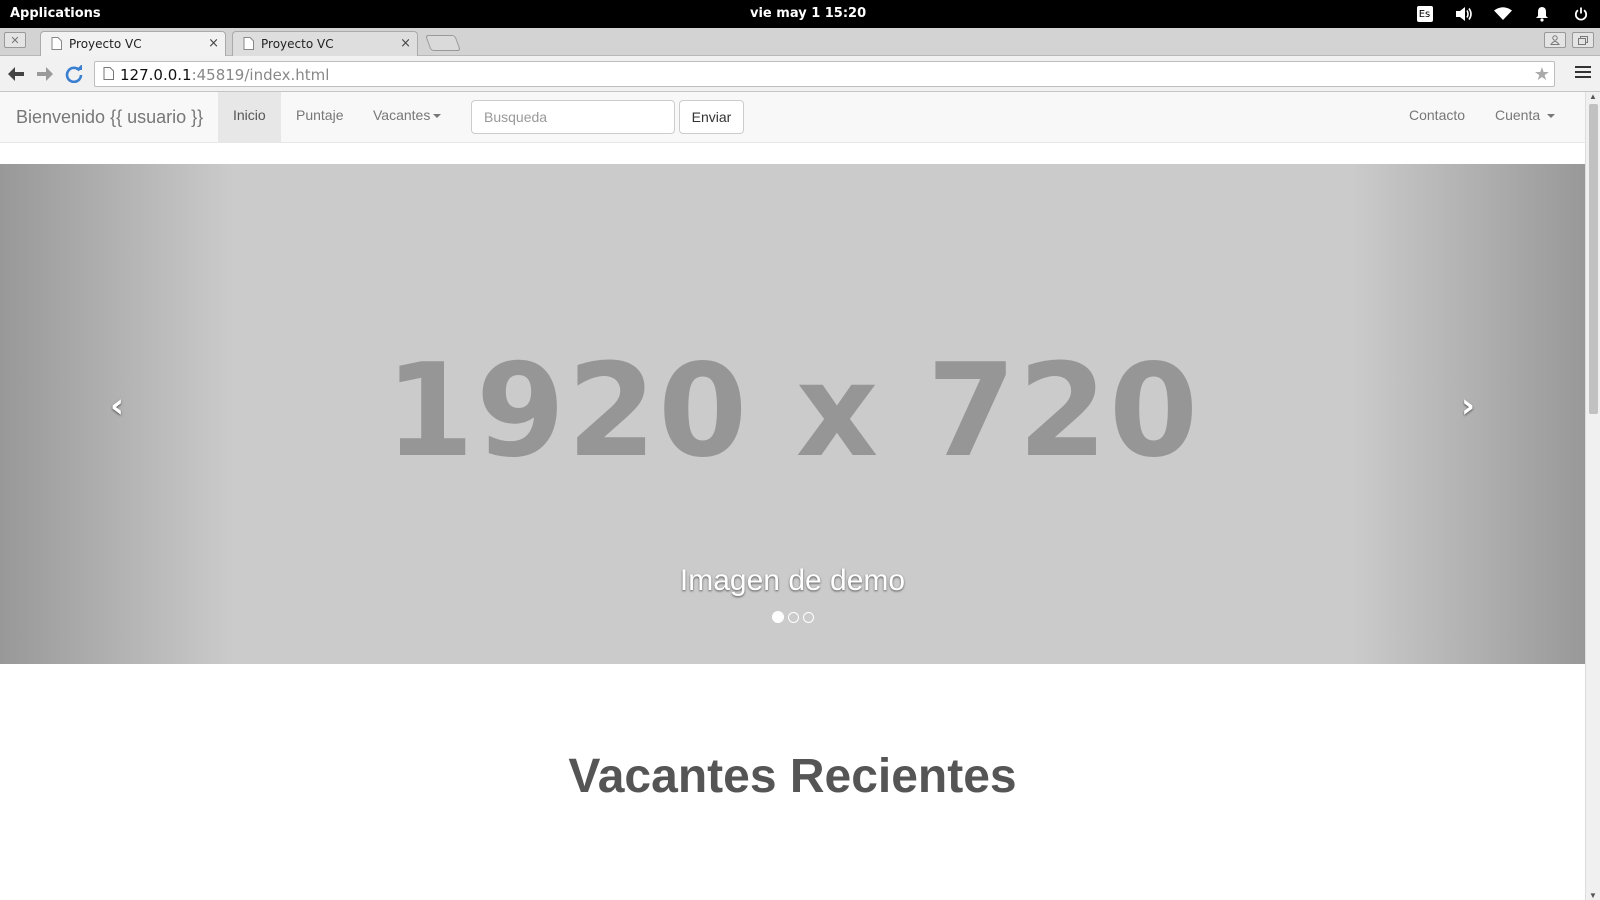 This screenshot has height=900, width=1600. Describe the element at coordinates (55, 13) in the screenshot. I see `applications-menu: Applications` at that location.